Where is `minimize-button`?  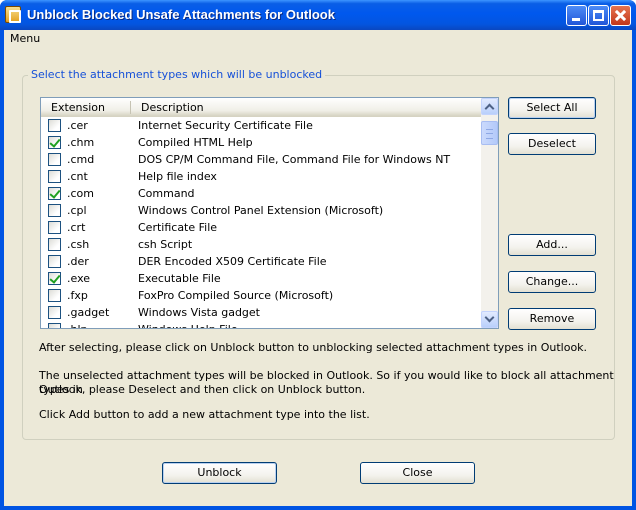 minimize-button is located at coordinates (576, 15).